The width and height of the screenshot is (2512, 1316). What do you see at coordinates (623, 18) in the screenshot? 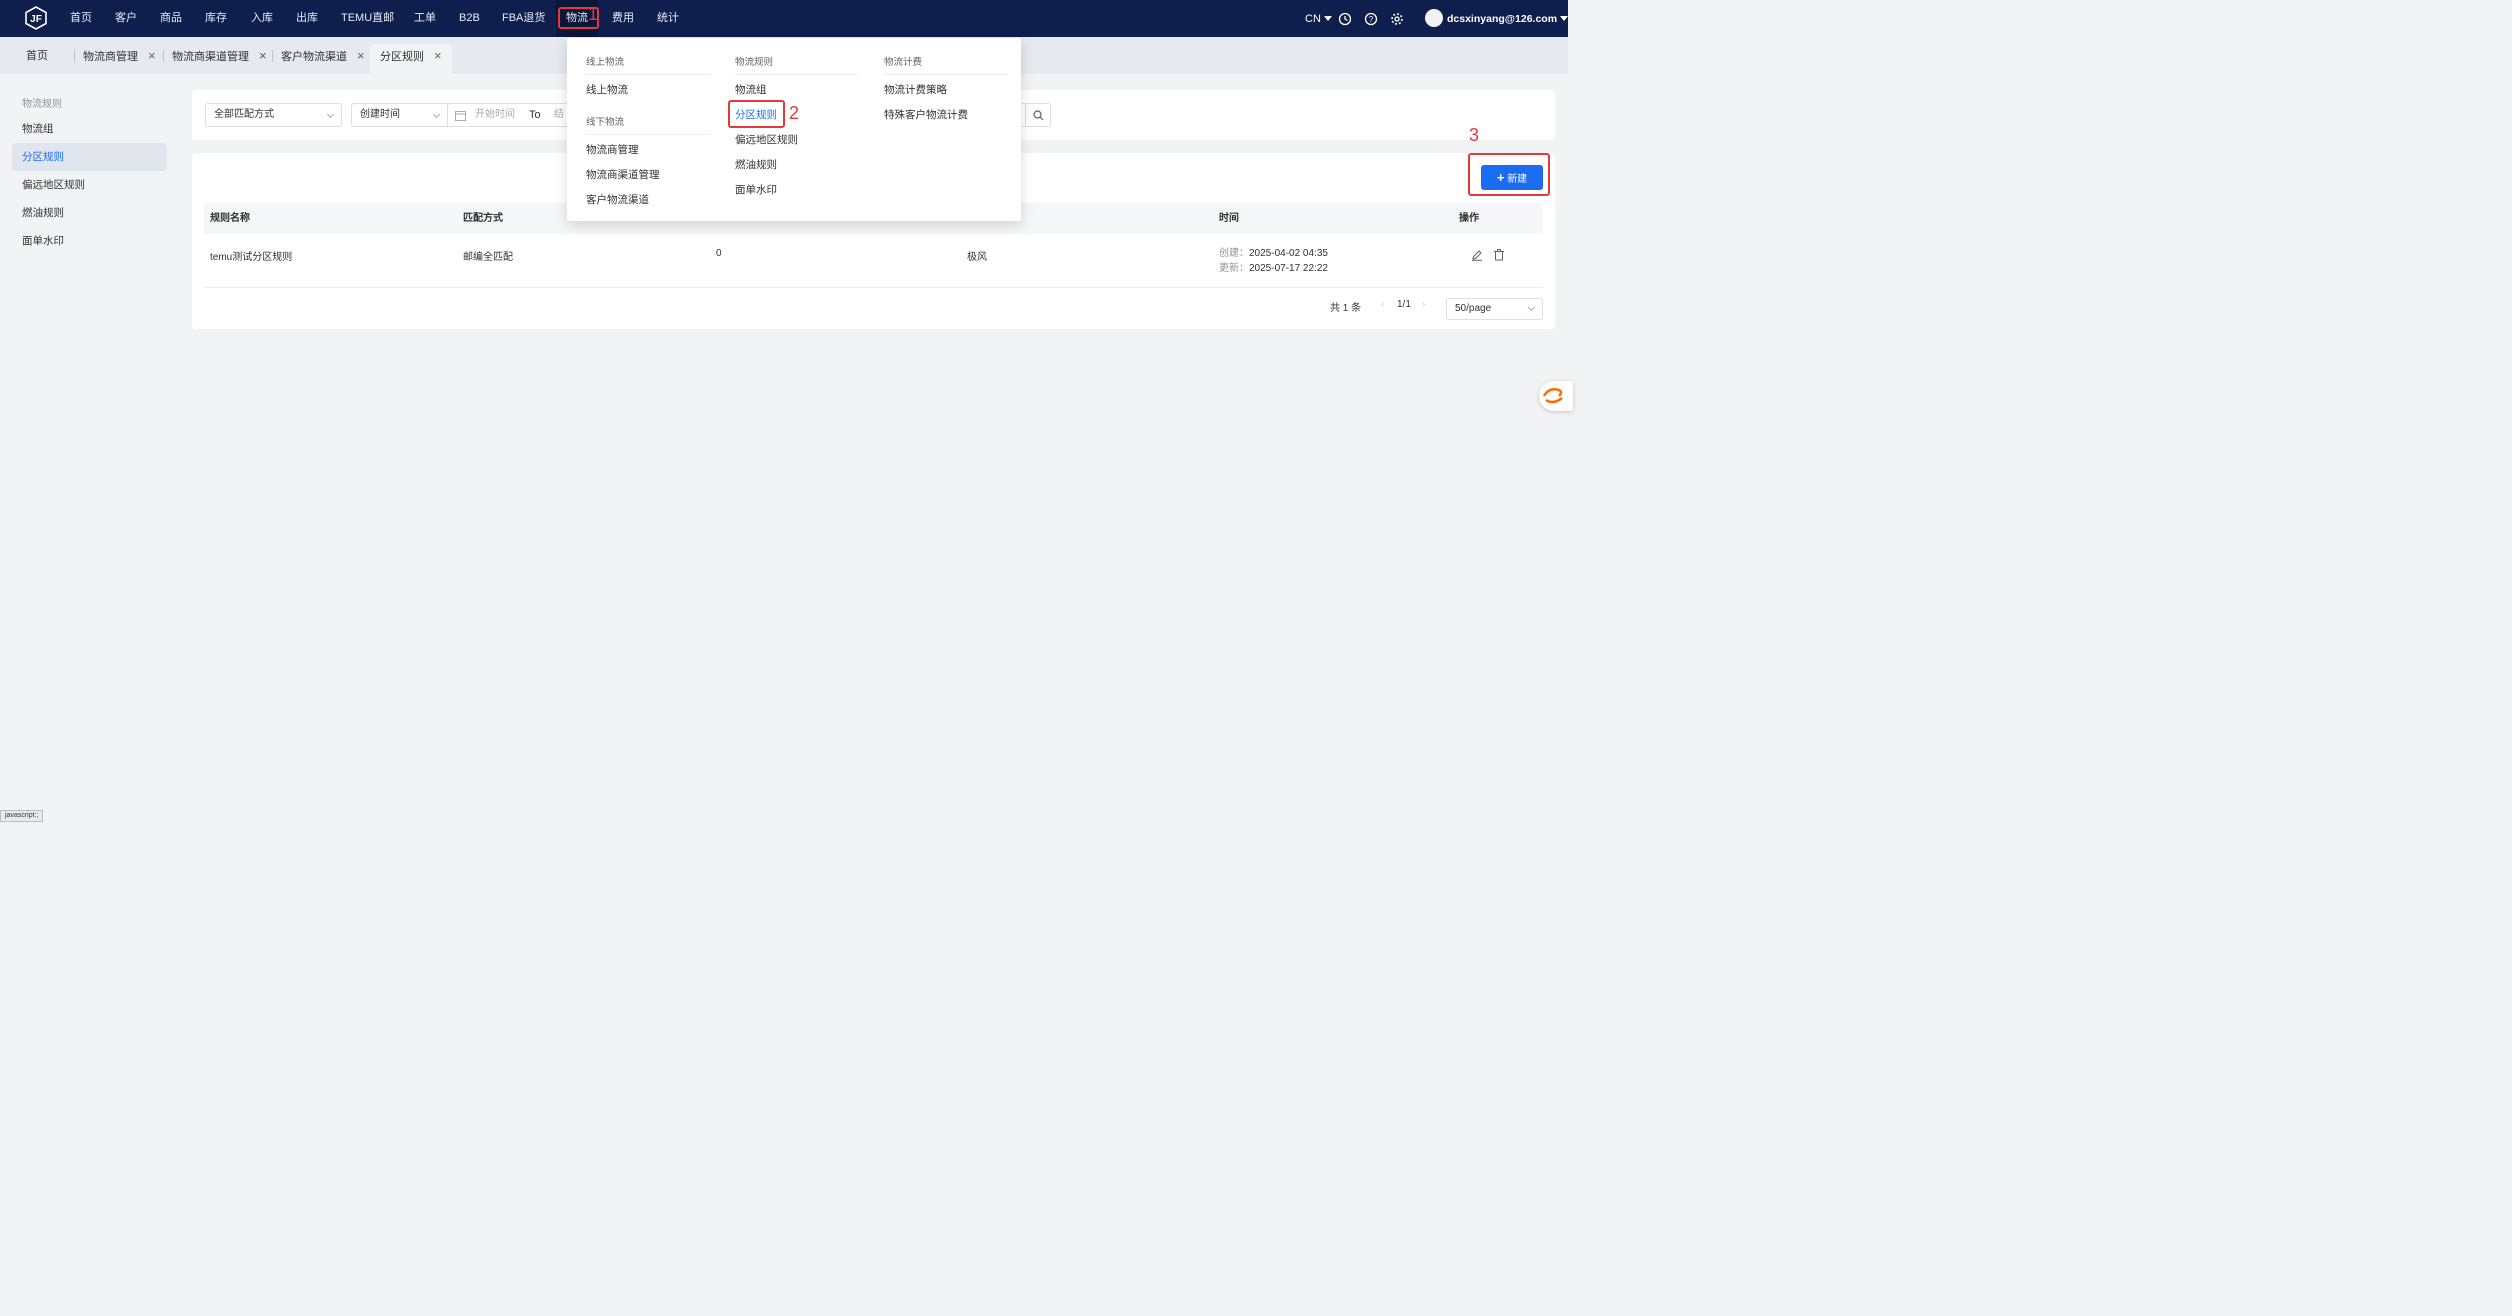
I see `nav-fees: 费用` at bounding box center [623, 18].